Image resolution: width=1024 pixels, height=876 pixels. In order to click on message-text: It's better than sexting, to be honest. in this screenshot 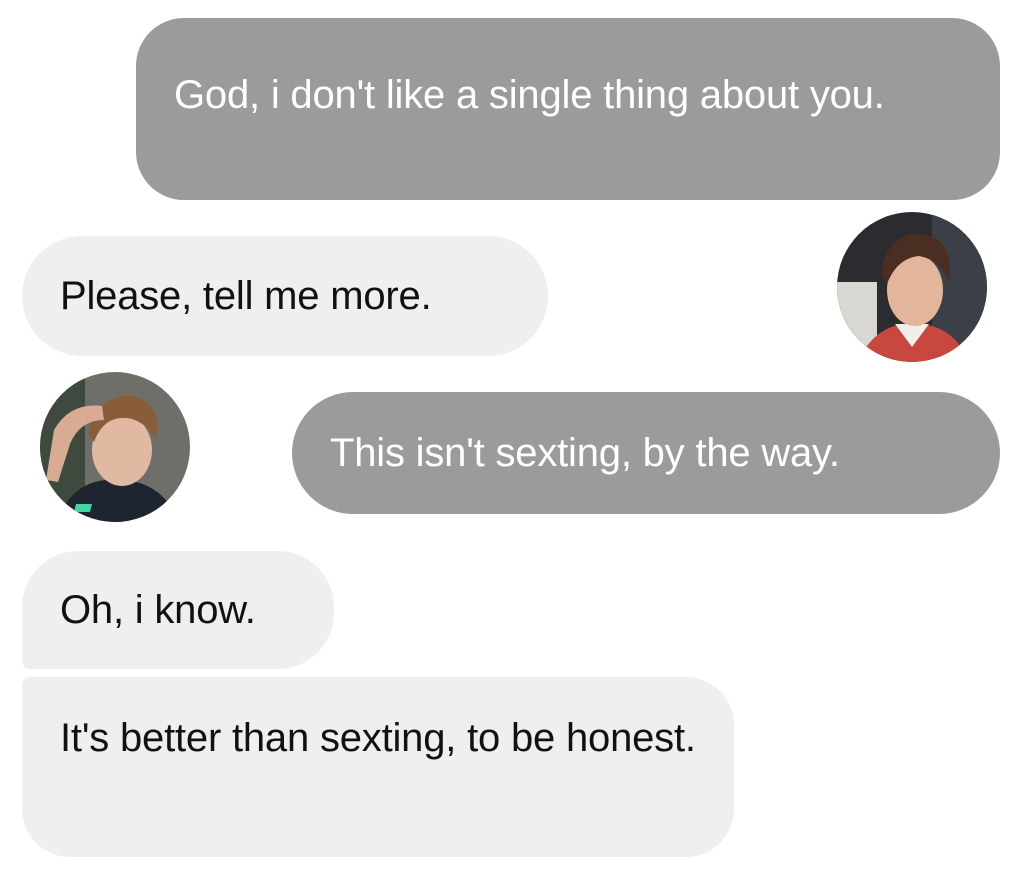, I will do `click(378, 738)`.